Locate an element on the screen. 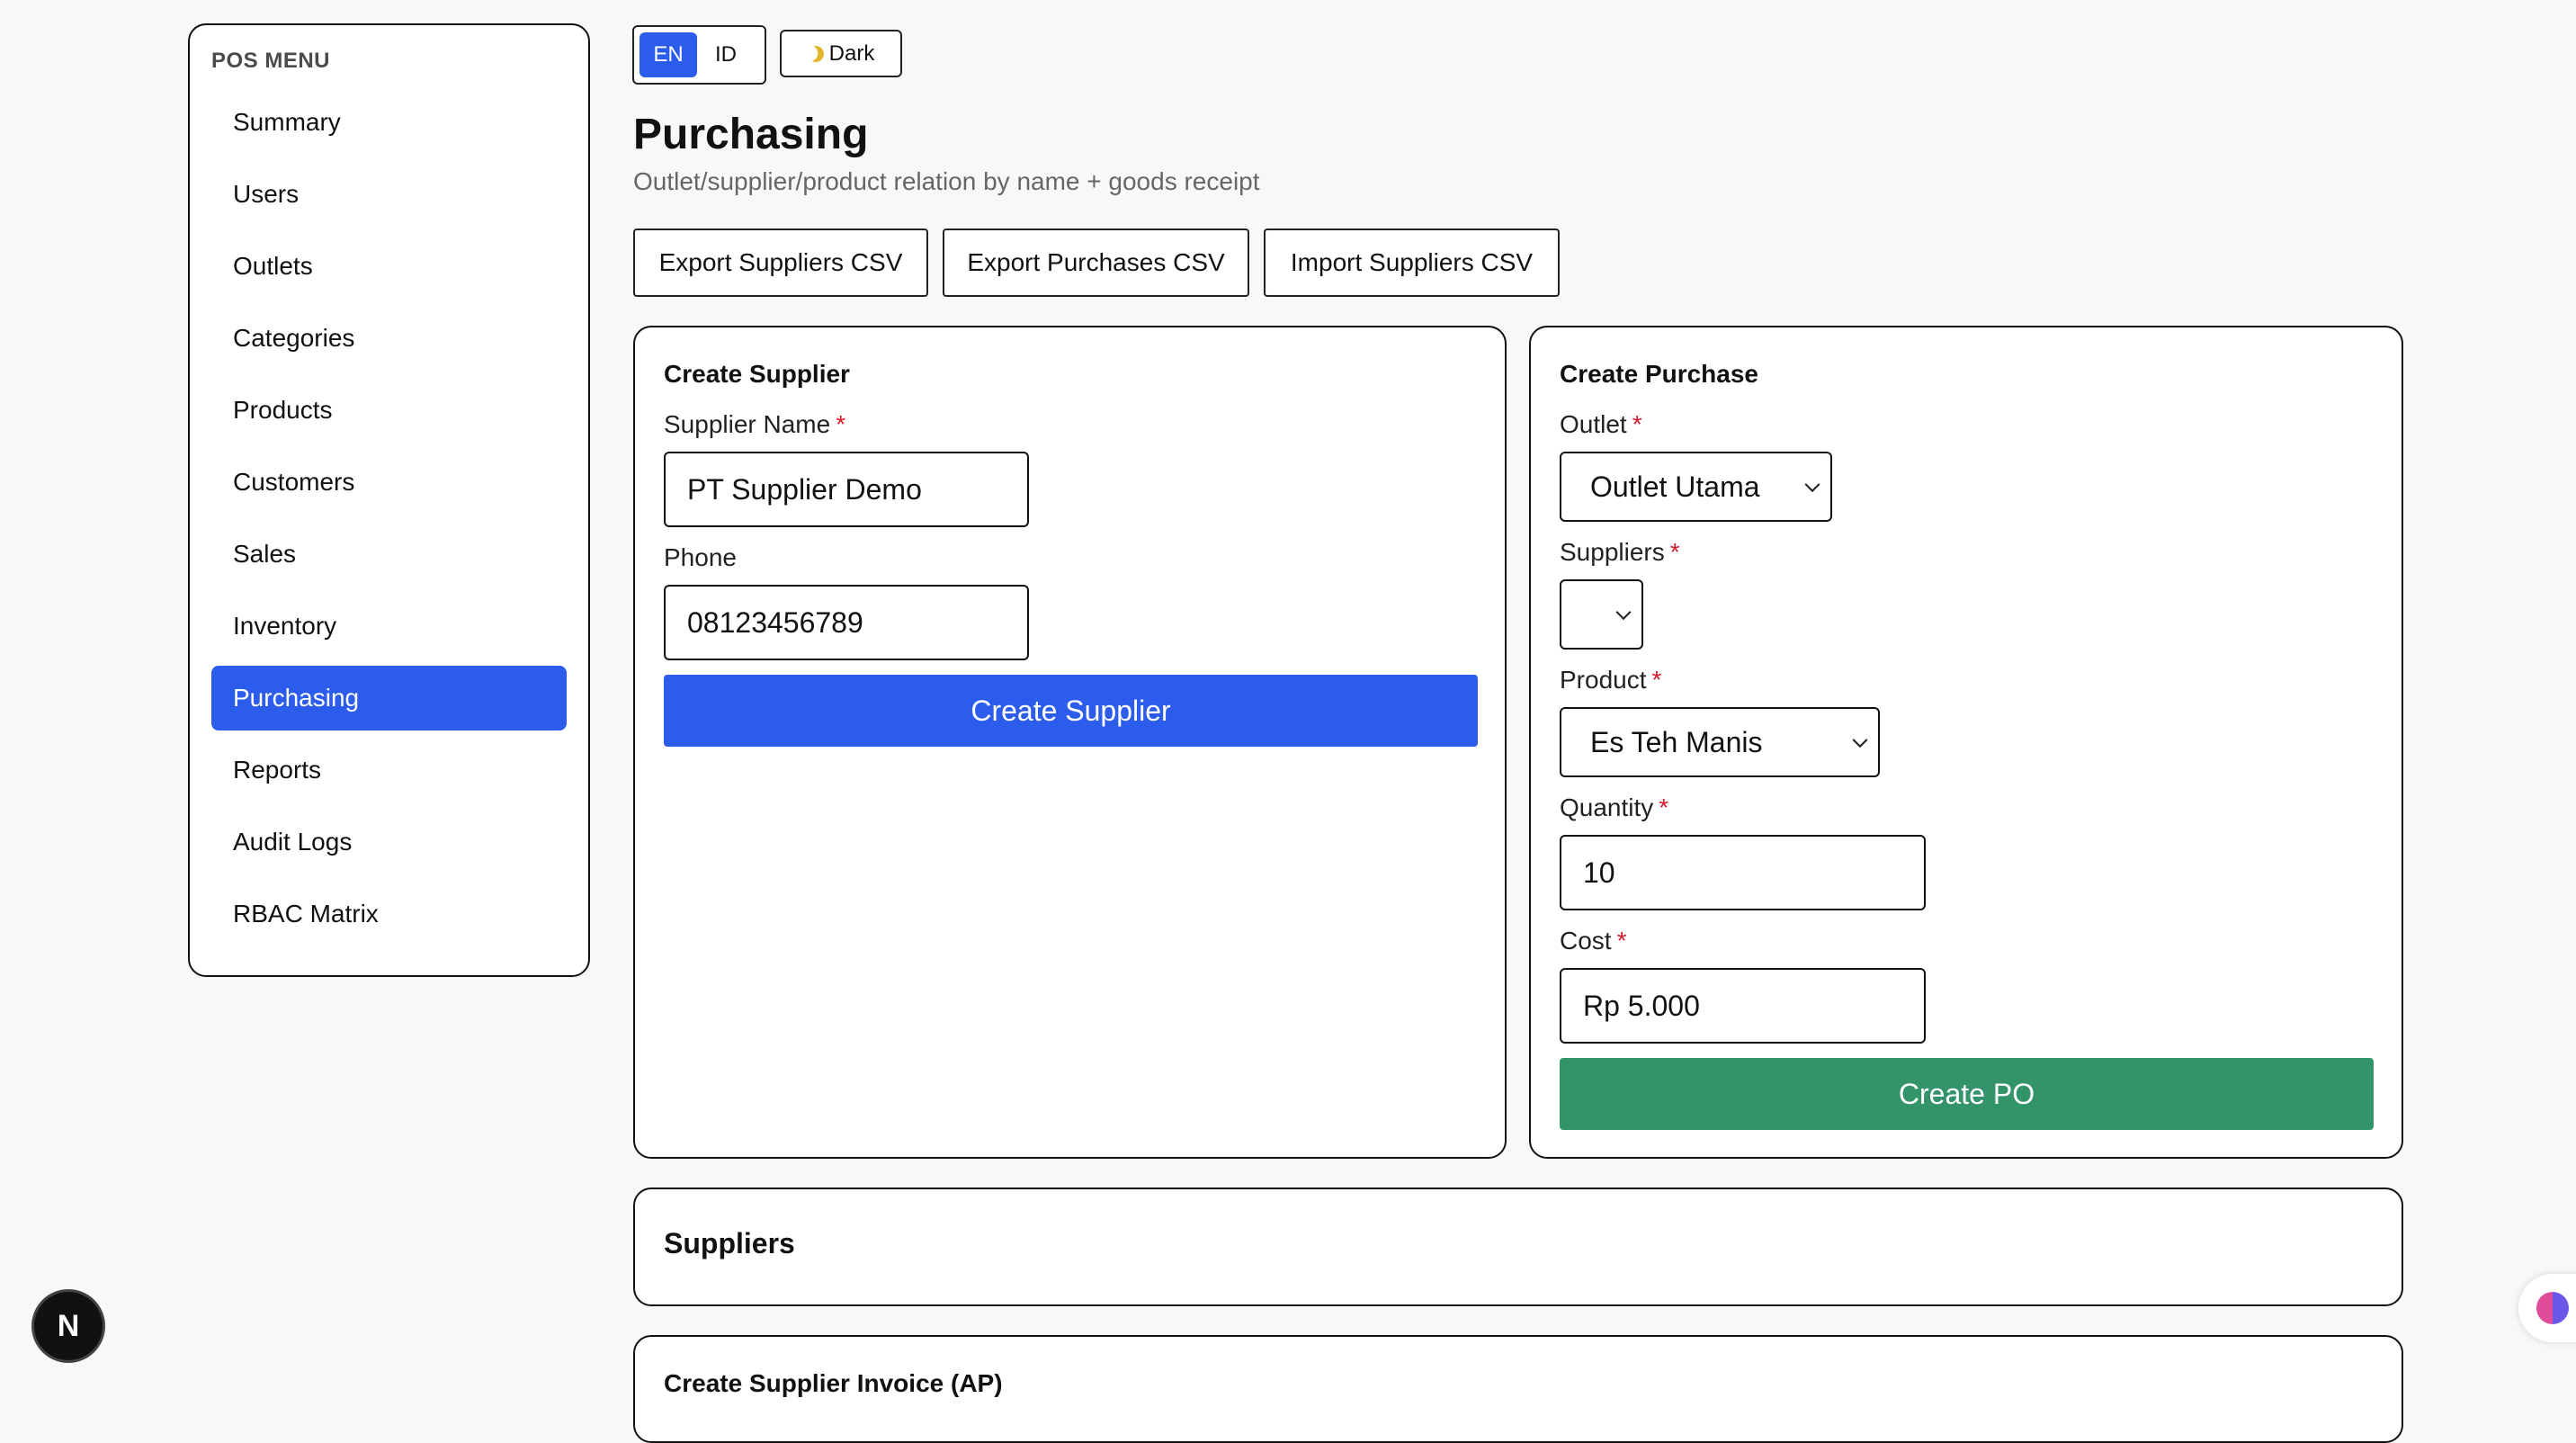 The image size is (2576, 1443). cost-label: Cost * is located at coordinates (1593, 941).